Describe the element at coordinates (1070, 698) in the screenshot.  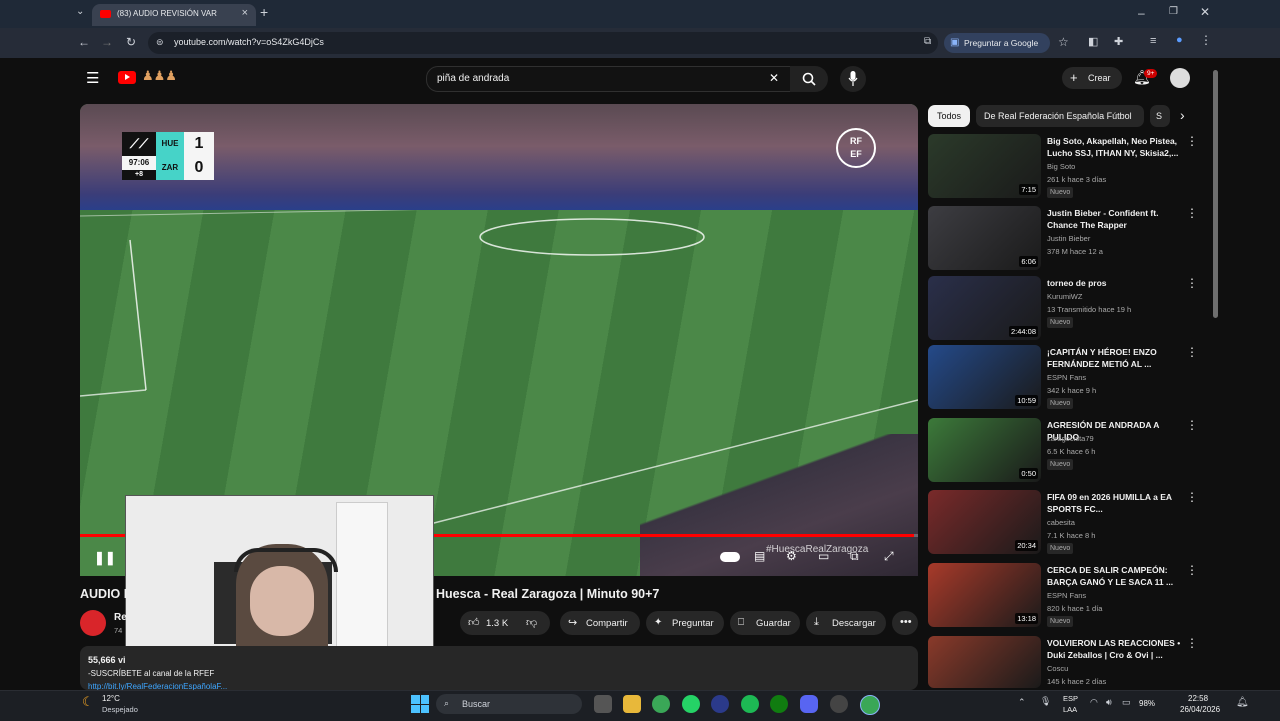
I see `keyboard-lang: ESP` at that location.